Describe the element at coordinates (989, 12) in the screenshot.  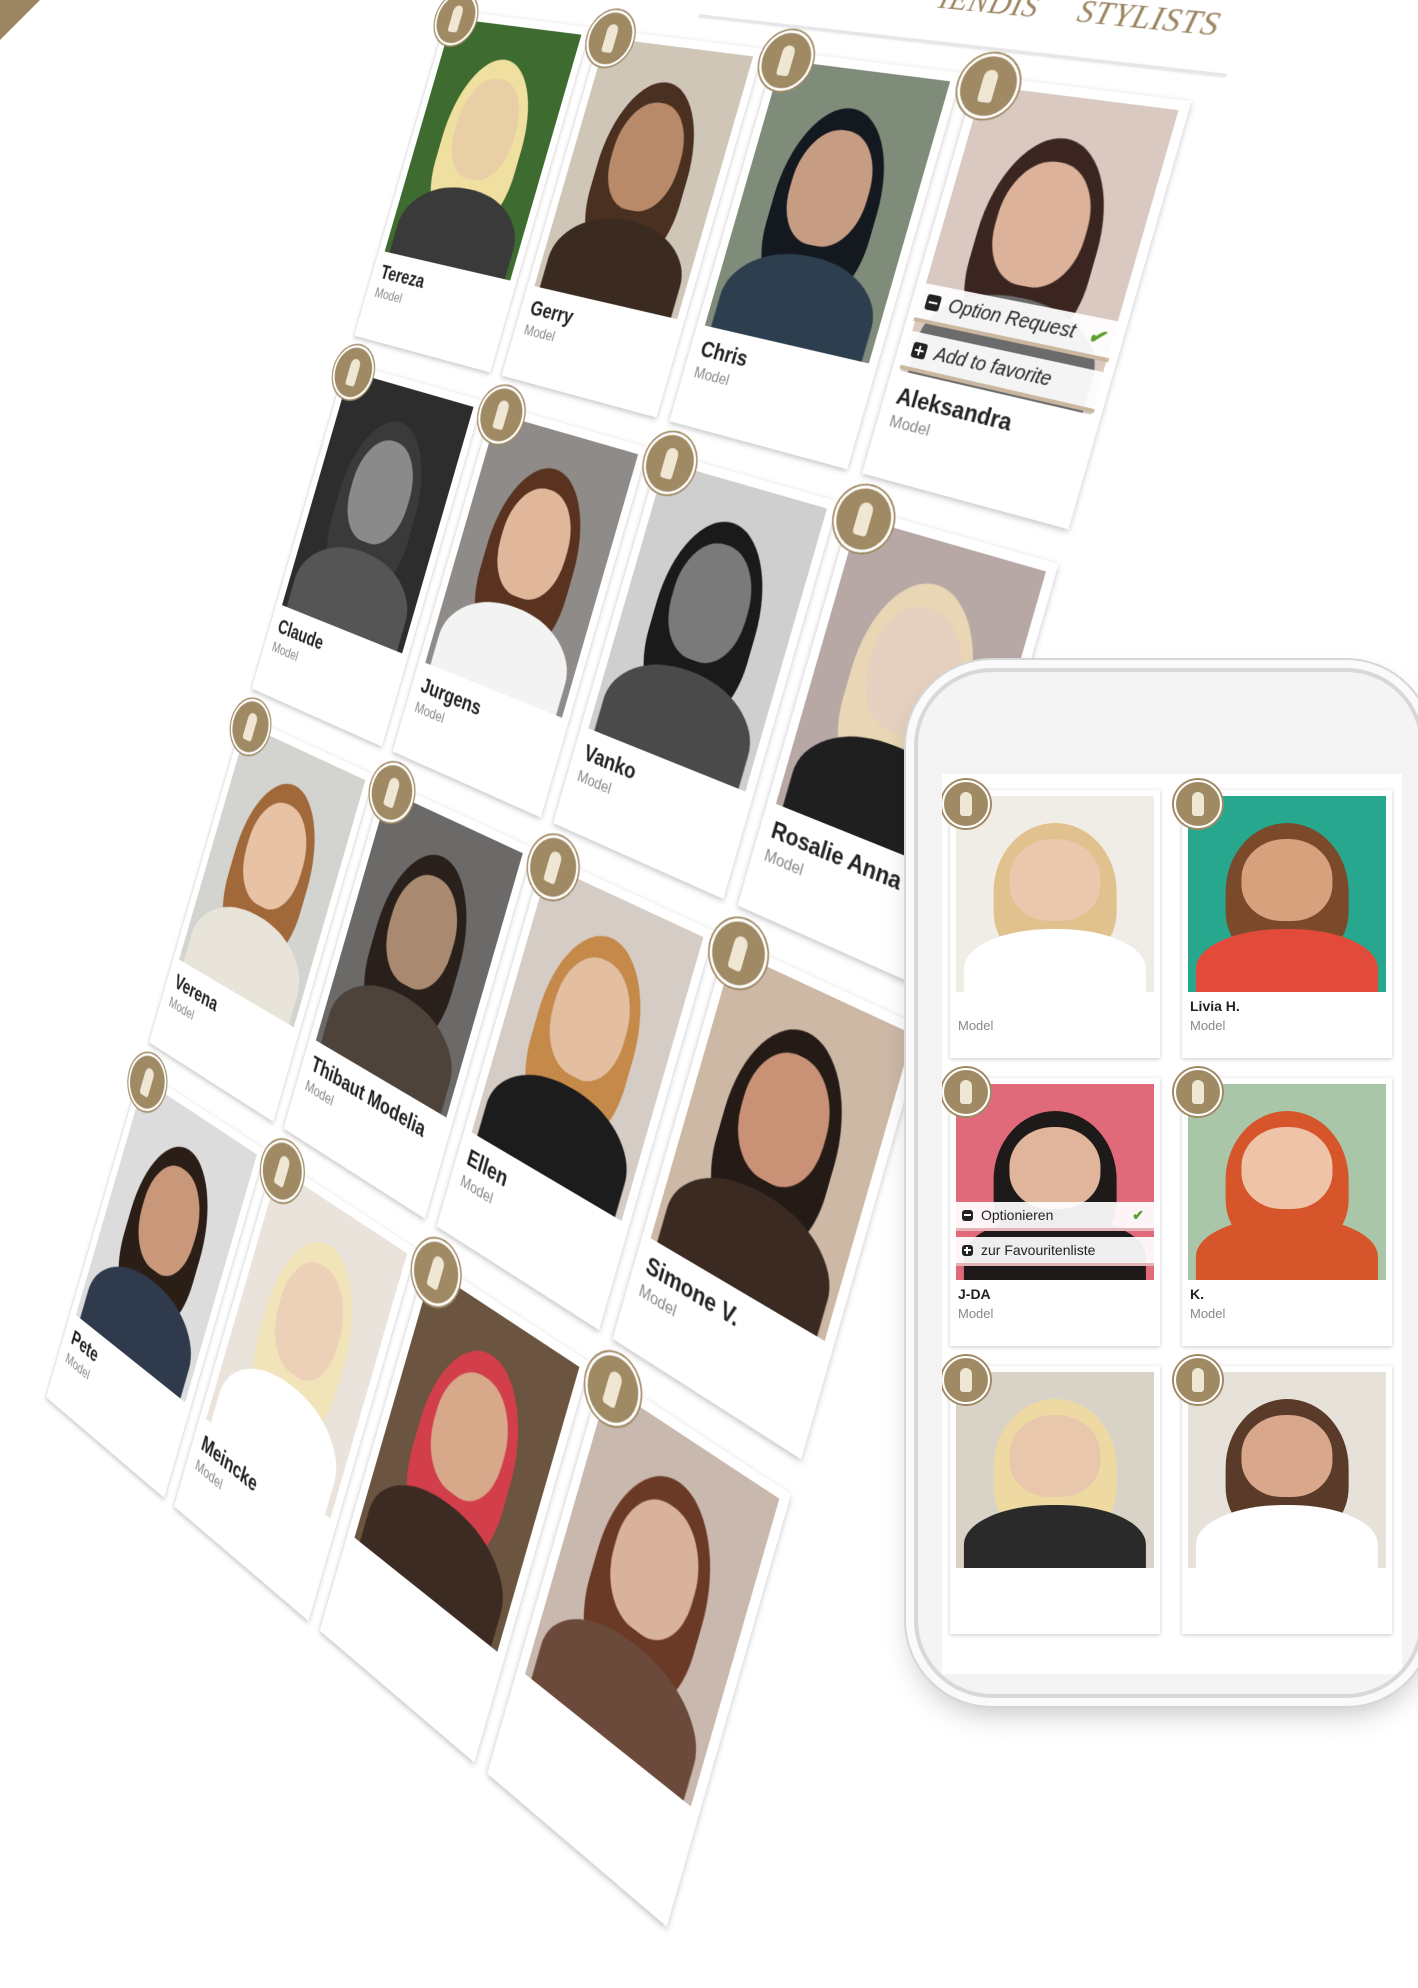
I see `nav-item: IENDIS` at that location.